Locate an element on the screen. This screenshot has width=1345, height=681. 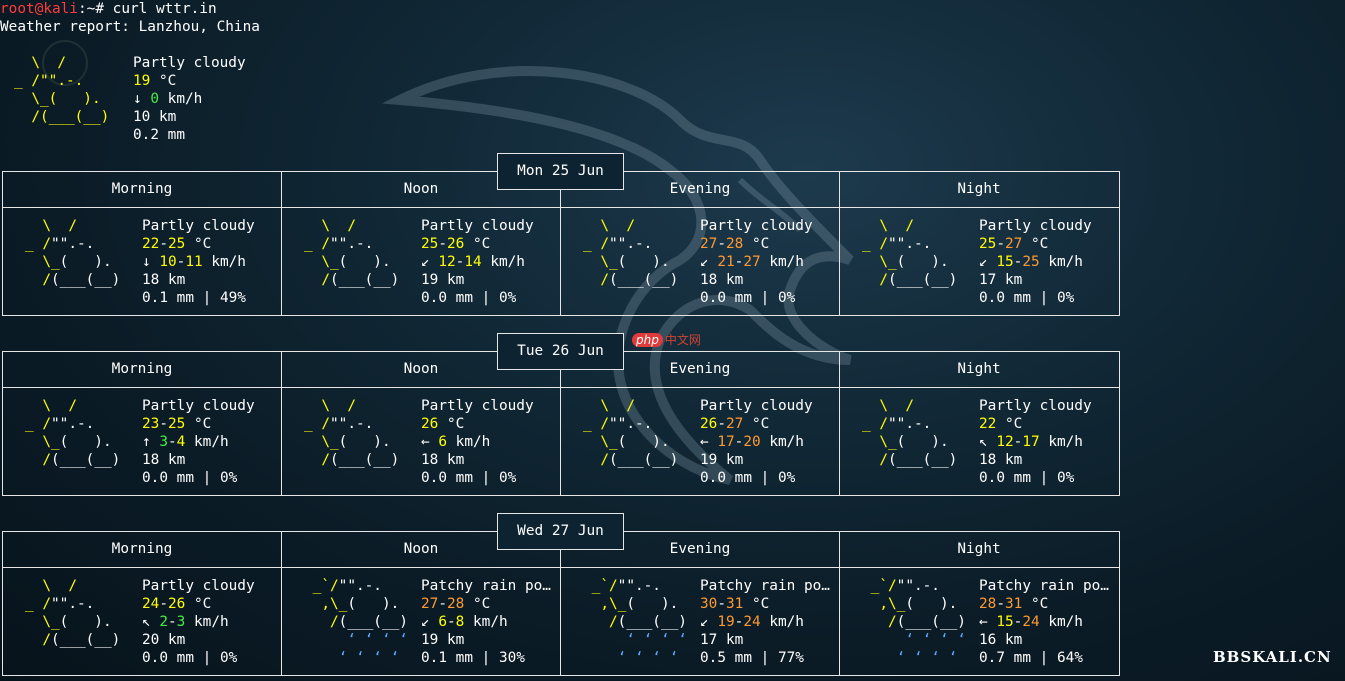
wind-low: 15 is located at coordinates (1005, 622).